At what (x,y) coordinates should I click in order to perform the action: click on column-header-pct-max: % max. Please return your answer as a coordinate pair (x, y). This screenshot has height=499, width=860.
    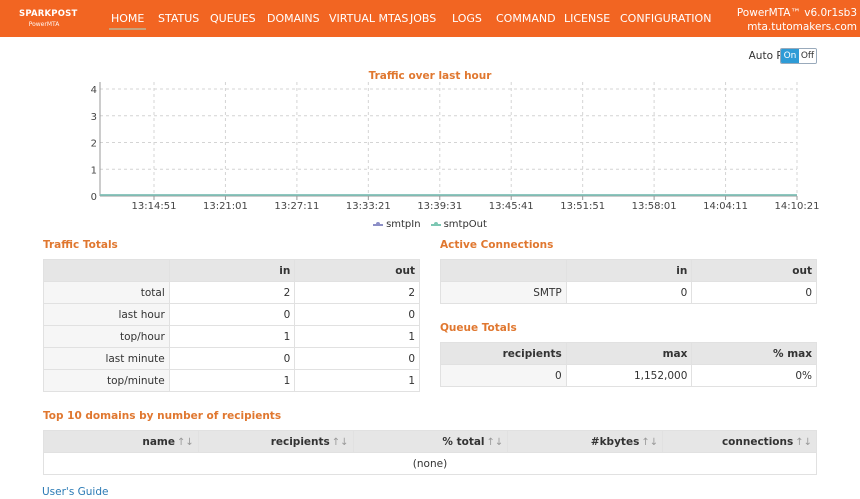
    Looking at the image, I should click on (754, 353).